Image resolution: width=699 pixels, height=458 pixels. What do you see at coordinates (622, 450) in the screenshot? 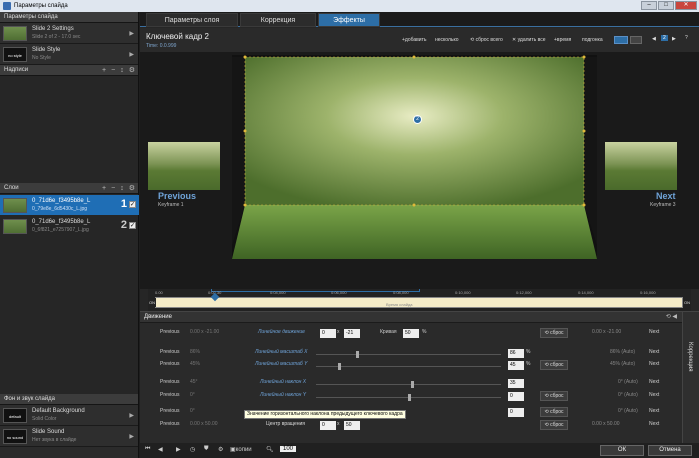
I see `ok-button: ОК` at bounding box center [622, 450].